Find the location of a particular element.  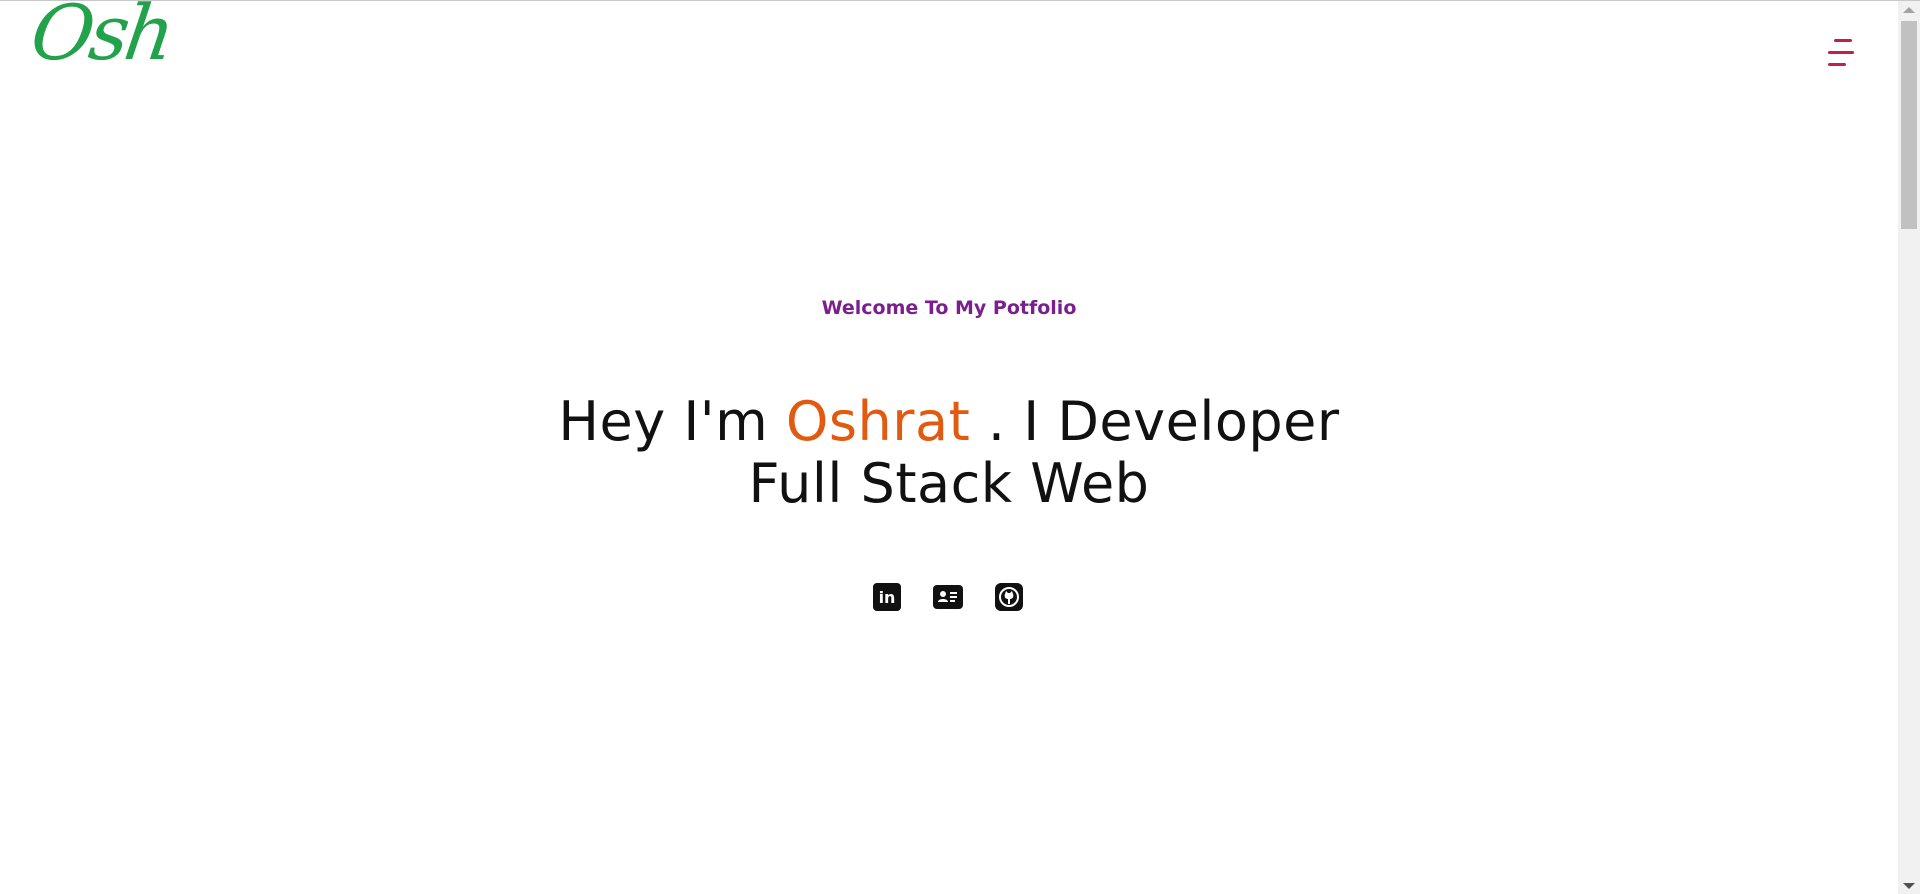

social-links: in is located at coordinates (948, 597).